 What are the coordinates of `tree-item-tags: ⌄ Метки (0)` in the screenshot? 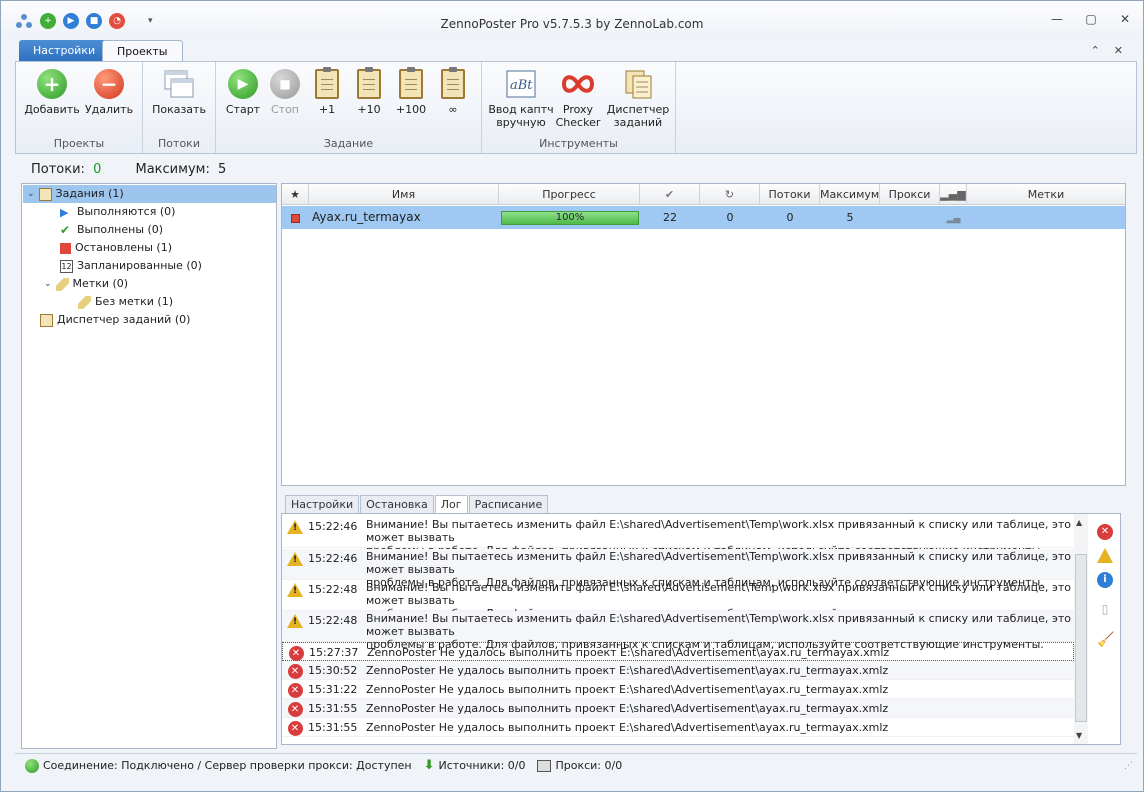 It's located at (86, 284).